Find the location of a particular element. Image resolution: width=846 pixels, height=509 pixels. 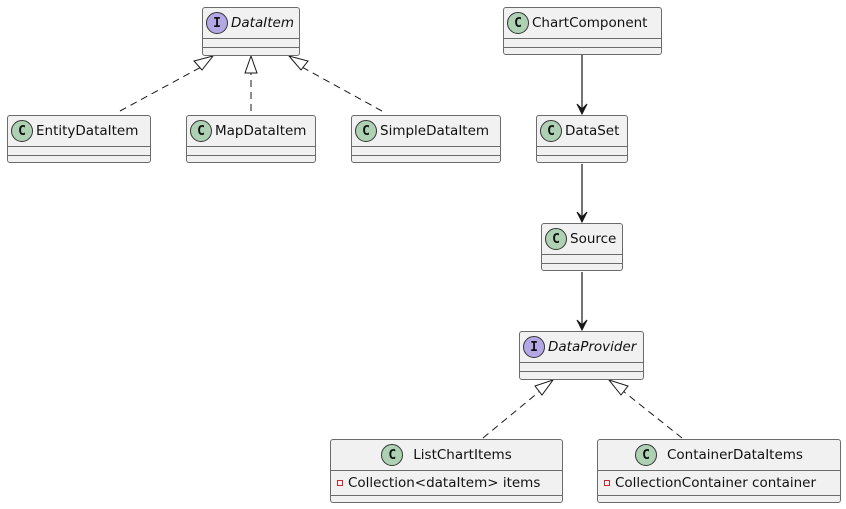

class-name: Source is located at coordinates (593, 239).